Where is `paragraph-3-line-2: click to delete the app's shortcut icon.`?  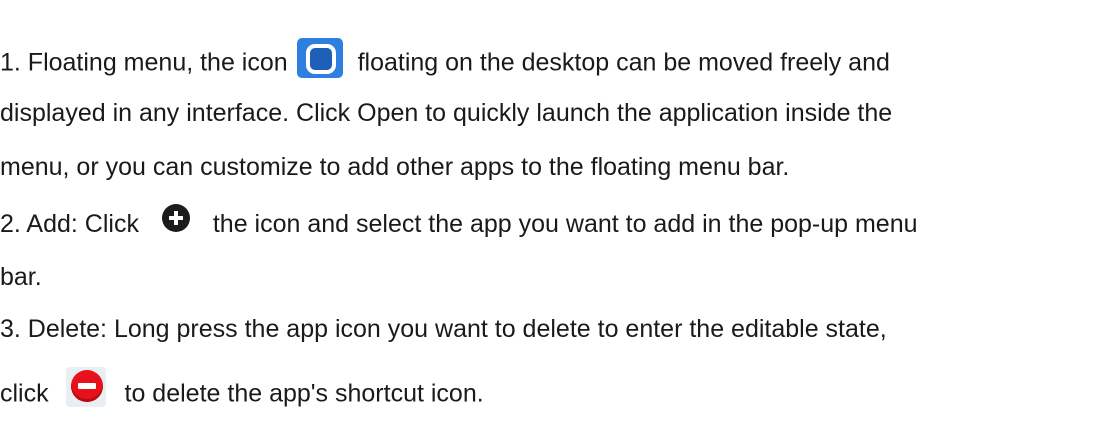 paragraph-3-line-2: click to delete the app's shortcut icon. is located at coordinates (242, 391).